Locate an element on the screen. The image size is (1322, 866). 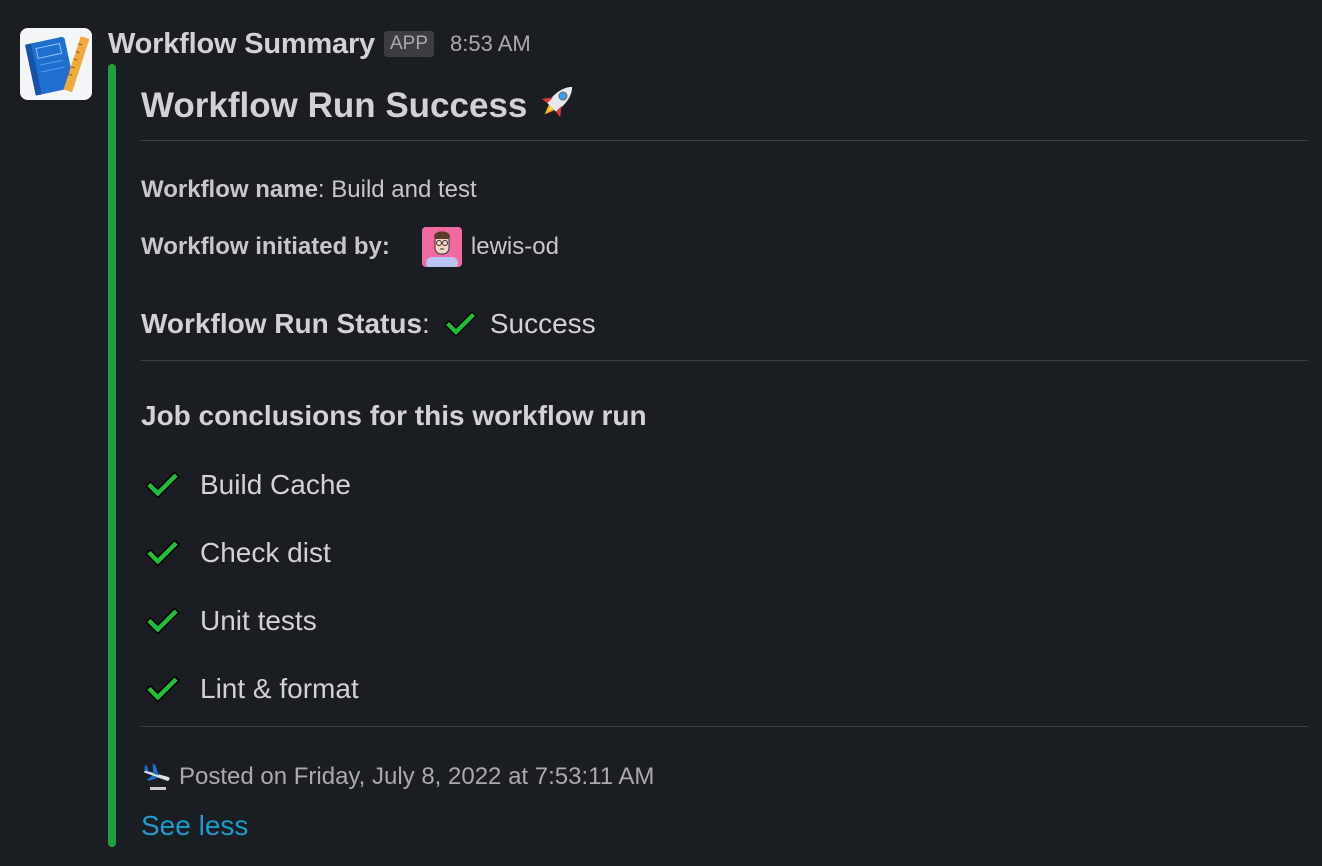
rocket-icon is located at coordinates (558, 105).